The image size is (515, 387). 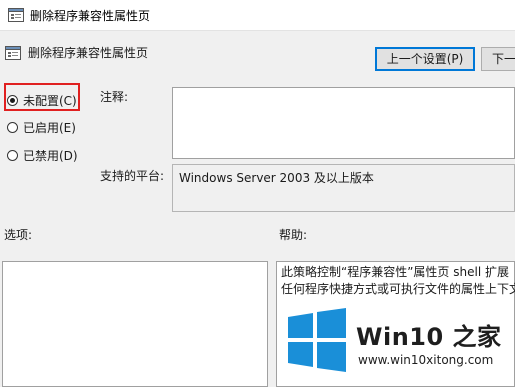 What do you see at coordinates (425, 59) in the screenshot?
I see `previous-setting-button: 上一个设置(P)` at bounding box center [425, 59].